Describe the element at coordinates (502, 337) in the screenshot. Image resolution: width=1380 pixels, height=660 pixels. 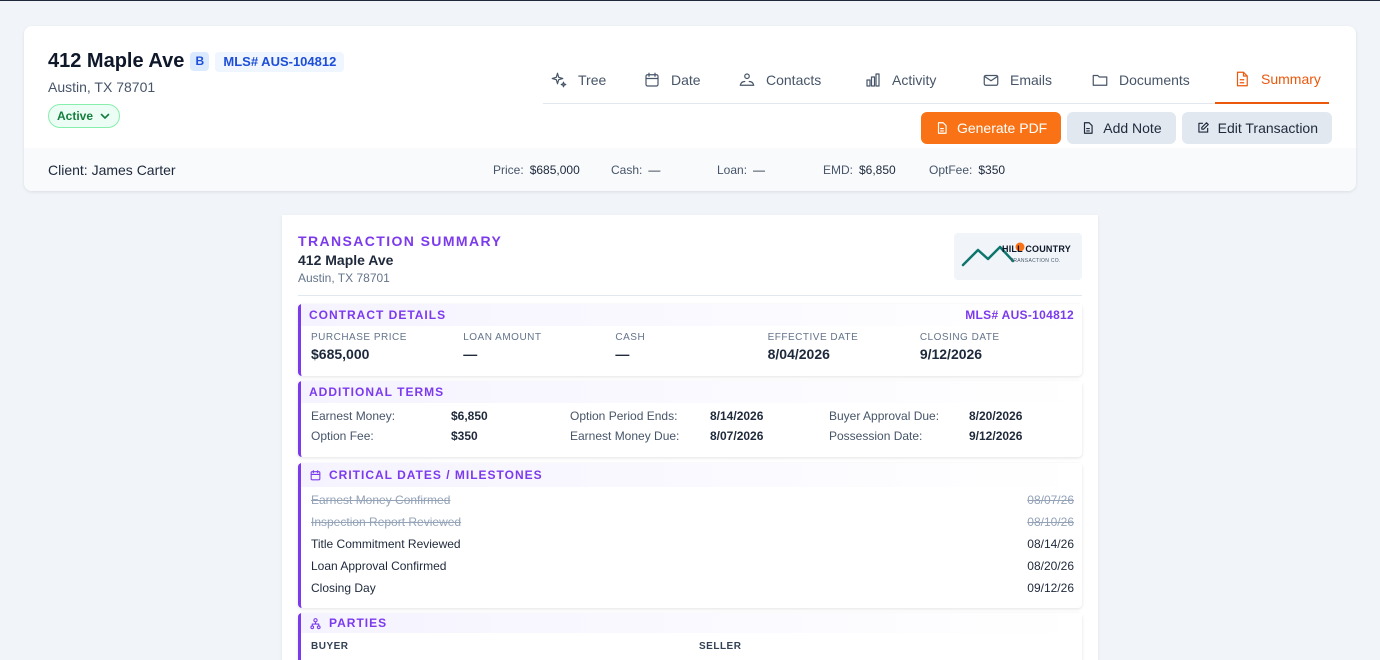
I see `field-label: LOAN AMOUNT` at that location.